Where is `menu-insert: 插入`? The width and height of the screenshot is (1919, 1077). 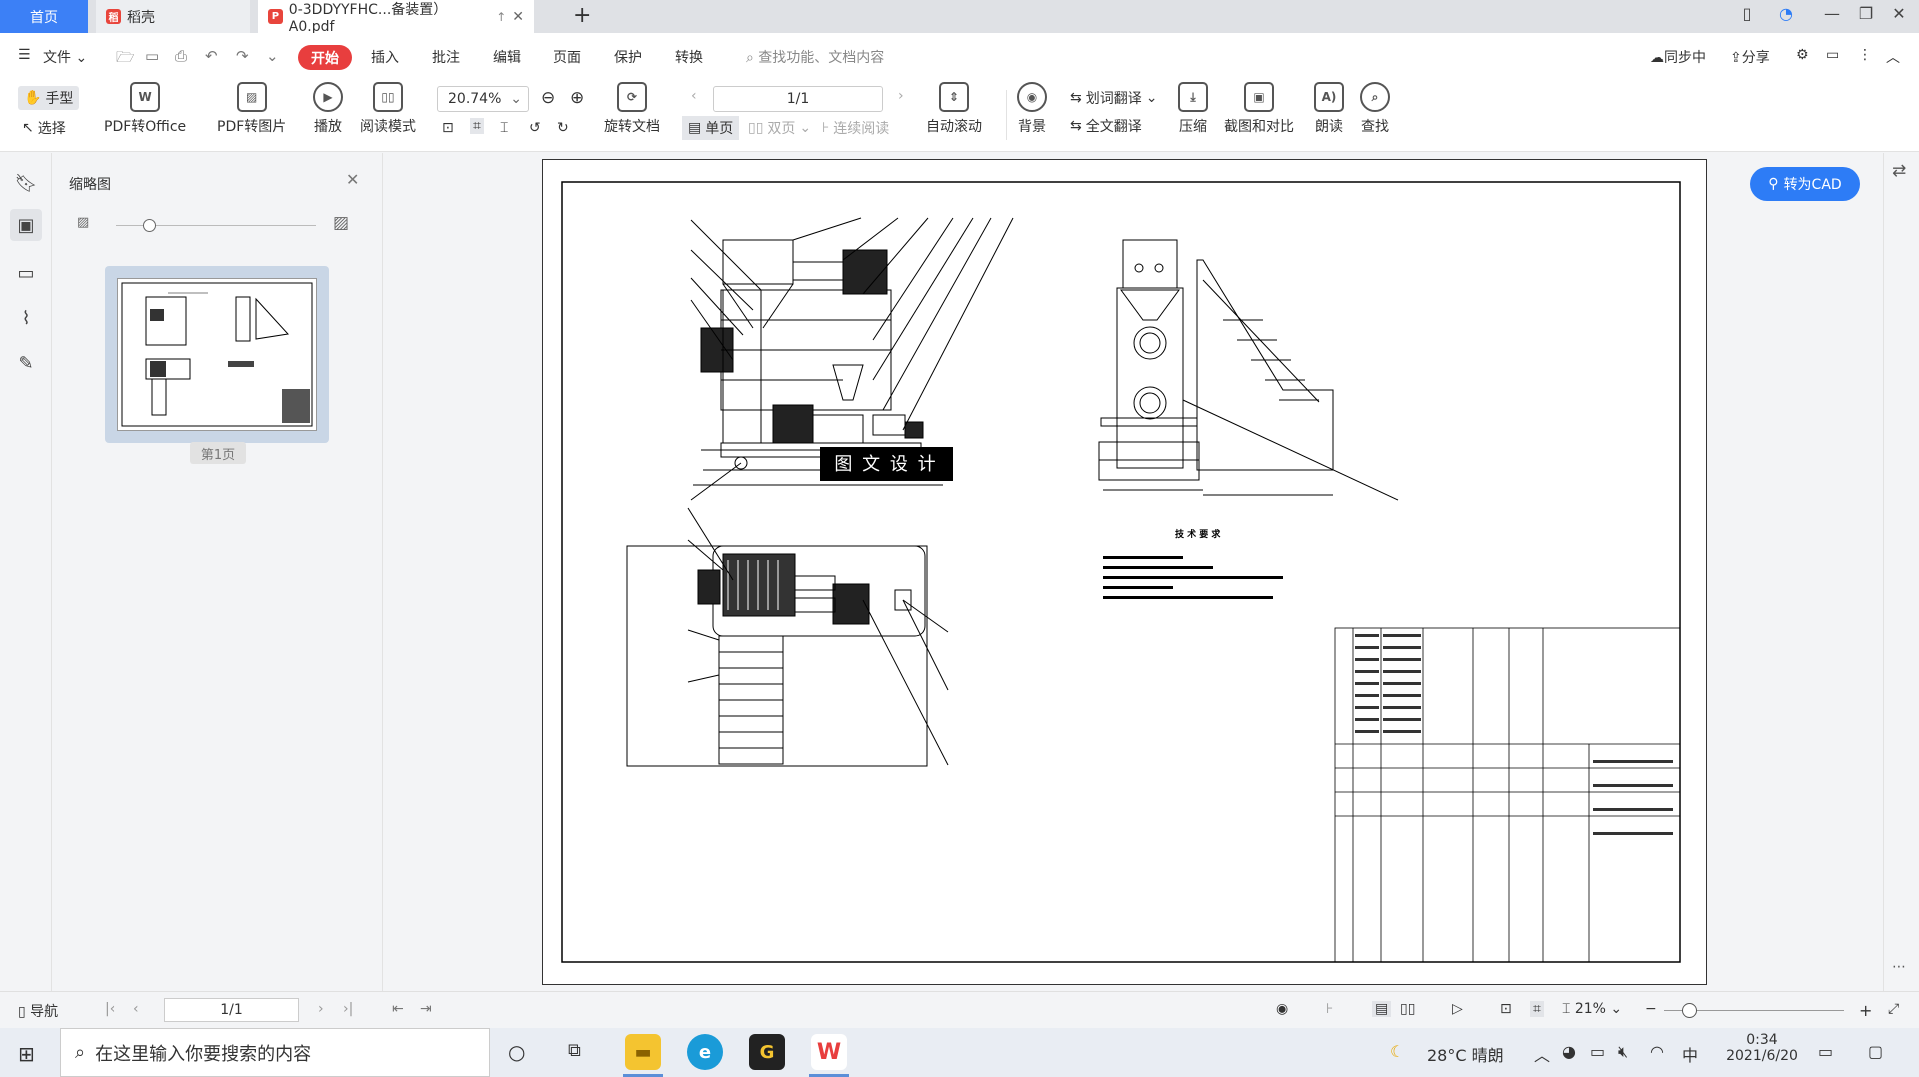 menu-insert: 插入 is located at coordinates (385, 57).